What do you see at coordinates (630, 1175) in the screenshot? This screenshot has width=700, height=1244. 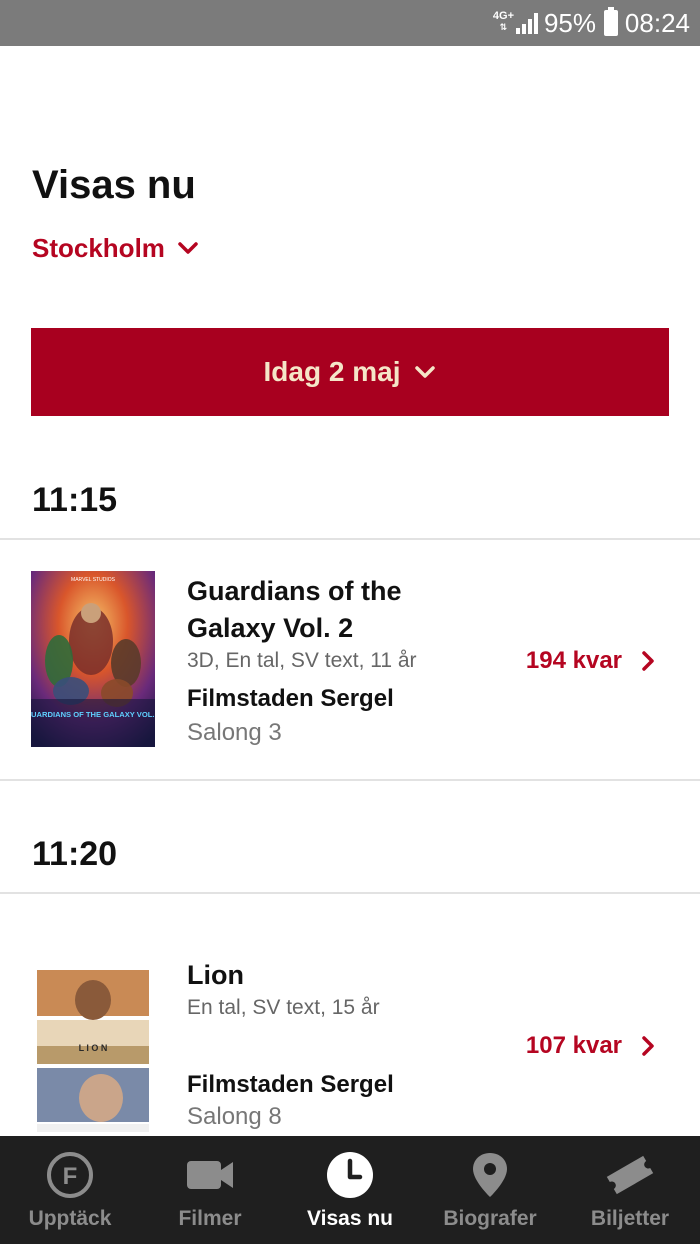 I see `ticket-icon` at bounding box center [630, 1175].